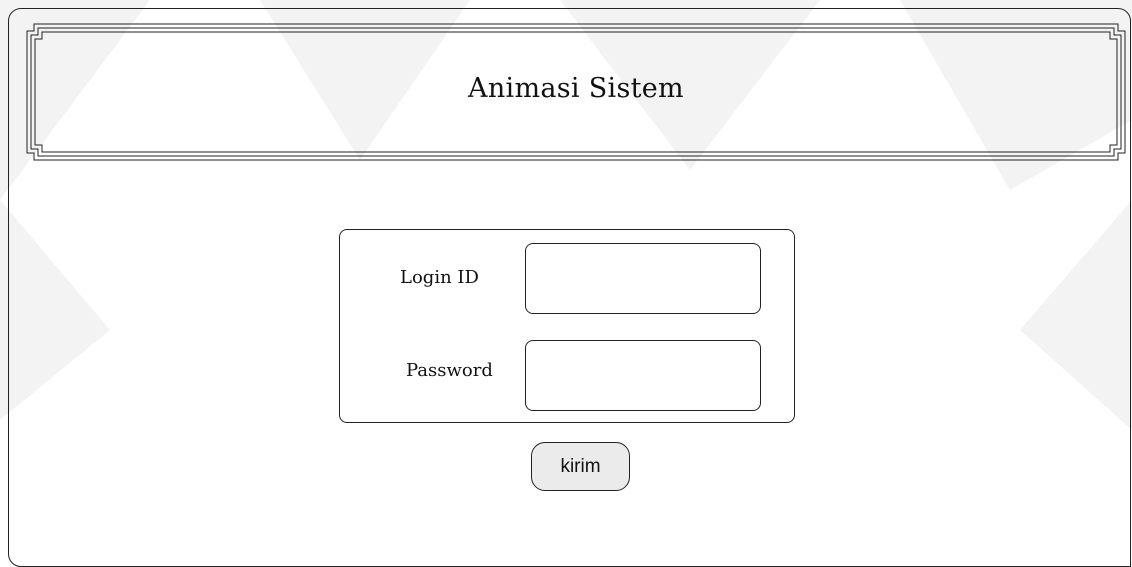  Describe the element at coordinates (643, 278) in the screenshot. I see `login-id-input` at that location.